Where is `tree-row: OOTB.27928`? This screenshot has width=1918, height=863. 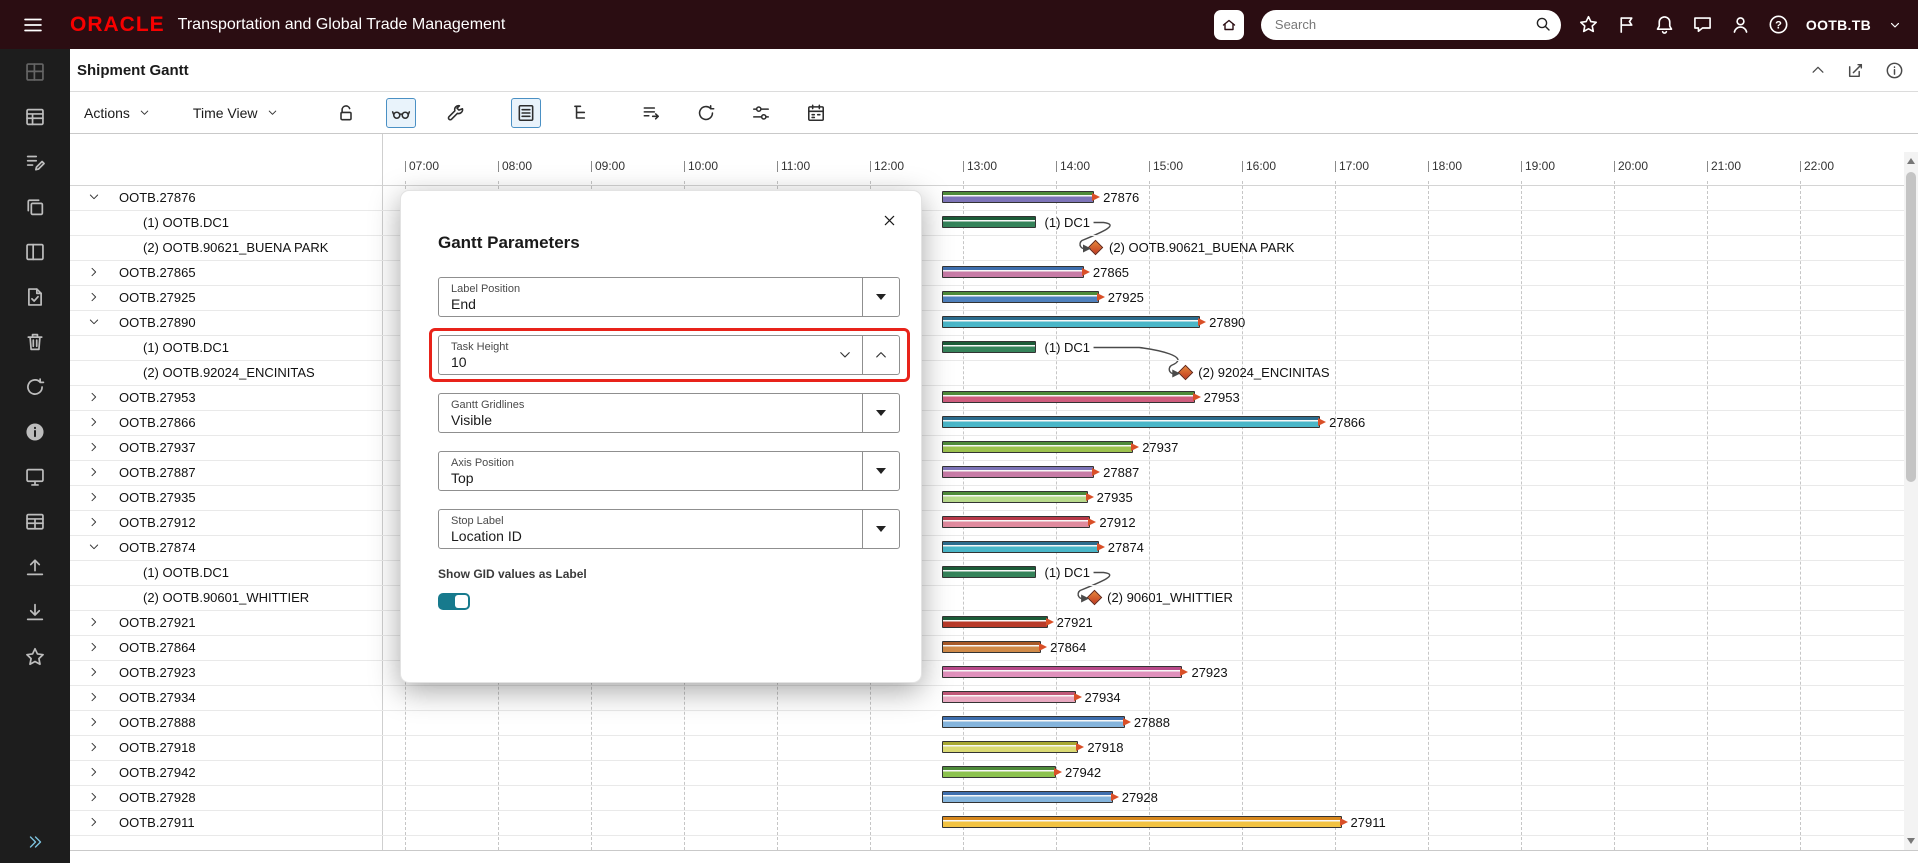
tree-row: OOTB.27928 is located at coordinates (226, 797).